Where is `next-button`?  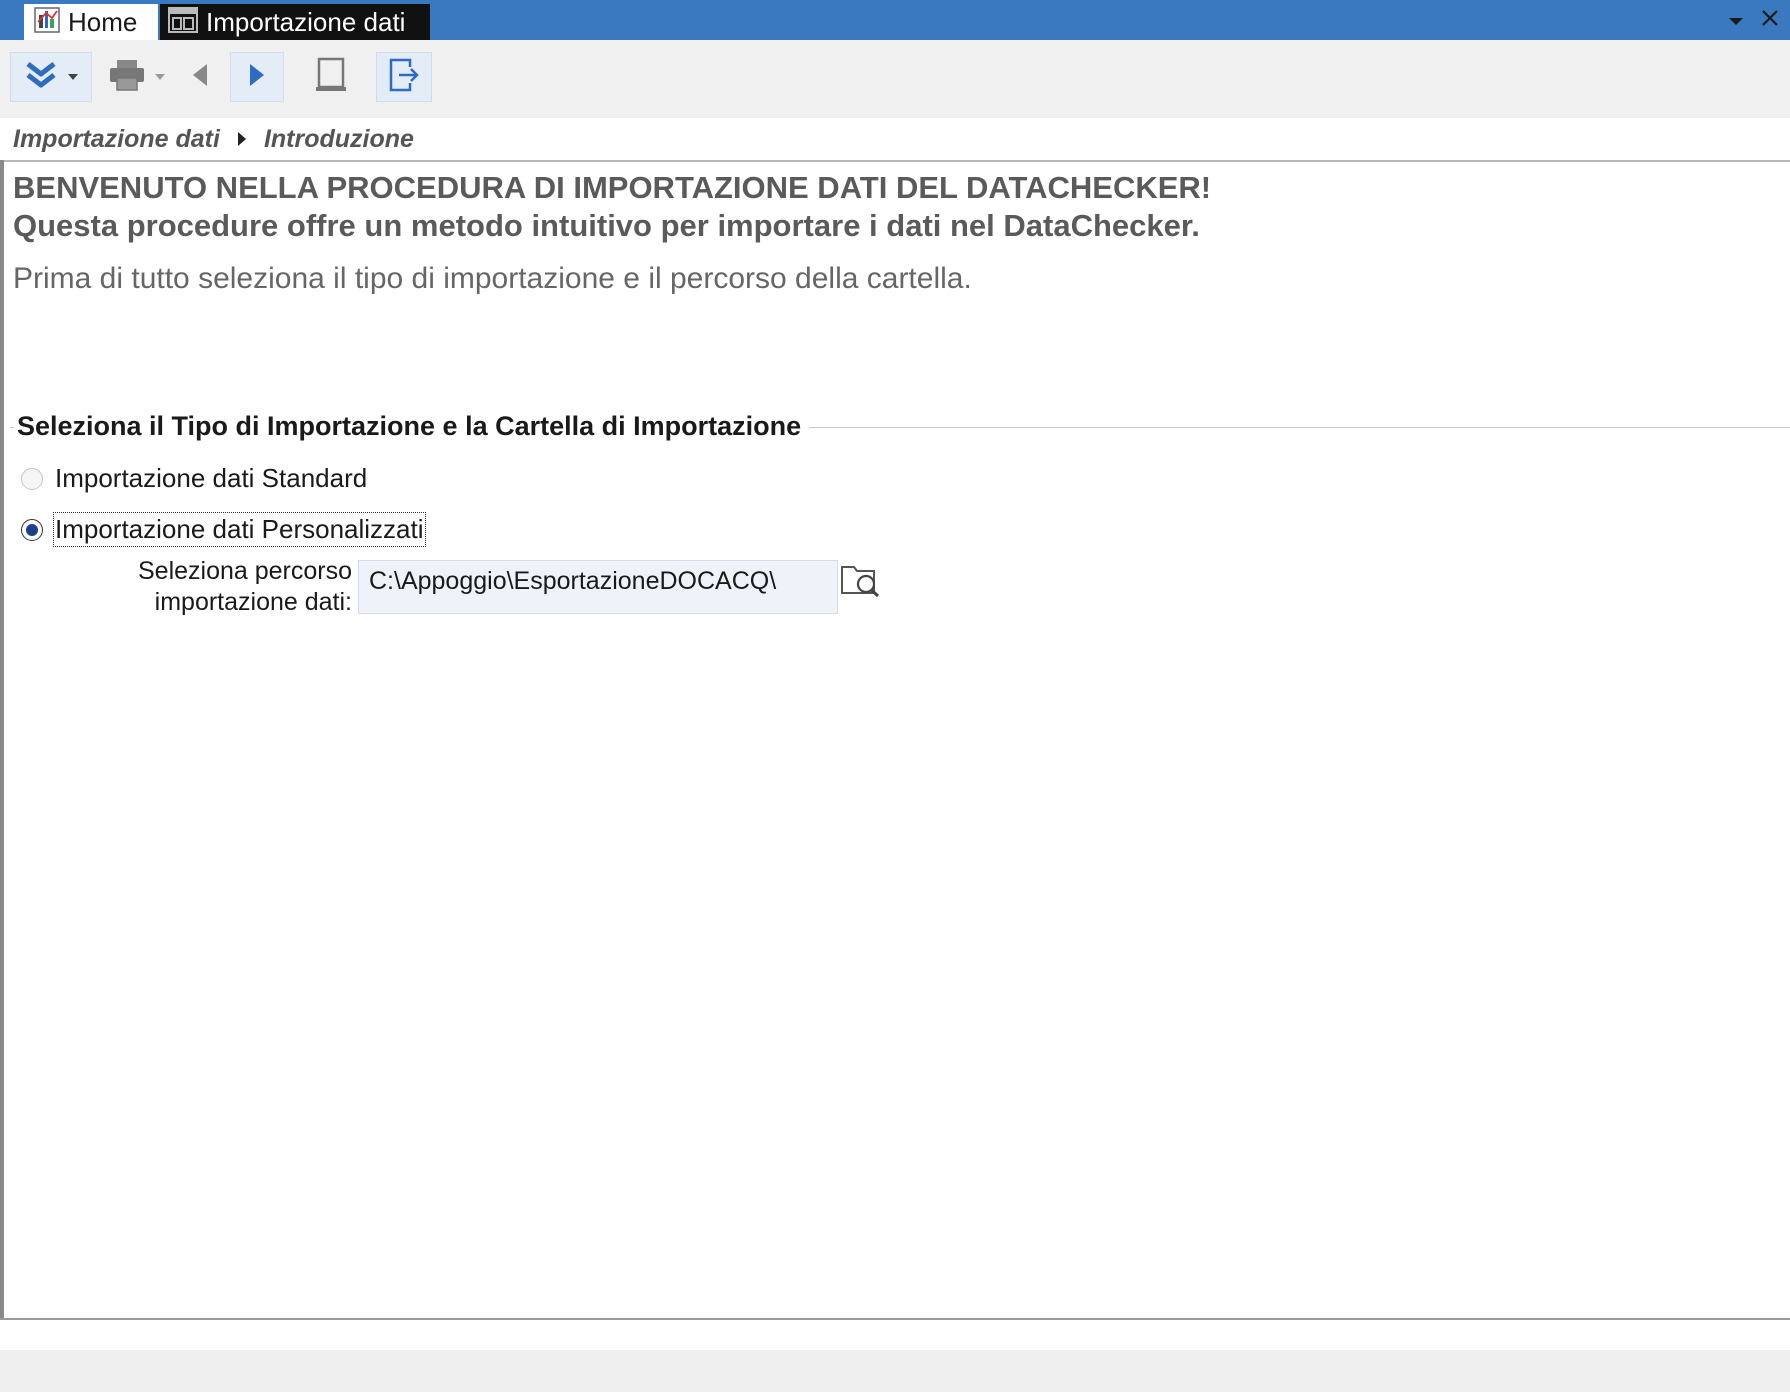 next-button is located at coordinates (257, 77).